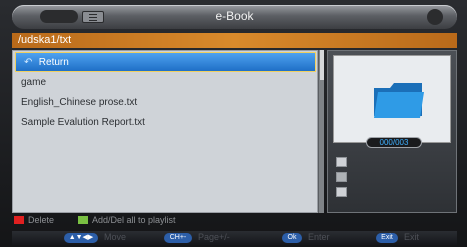  I want to click on current-path: /udska1/txt, so click(45, 40).